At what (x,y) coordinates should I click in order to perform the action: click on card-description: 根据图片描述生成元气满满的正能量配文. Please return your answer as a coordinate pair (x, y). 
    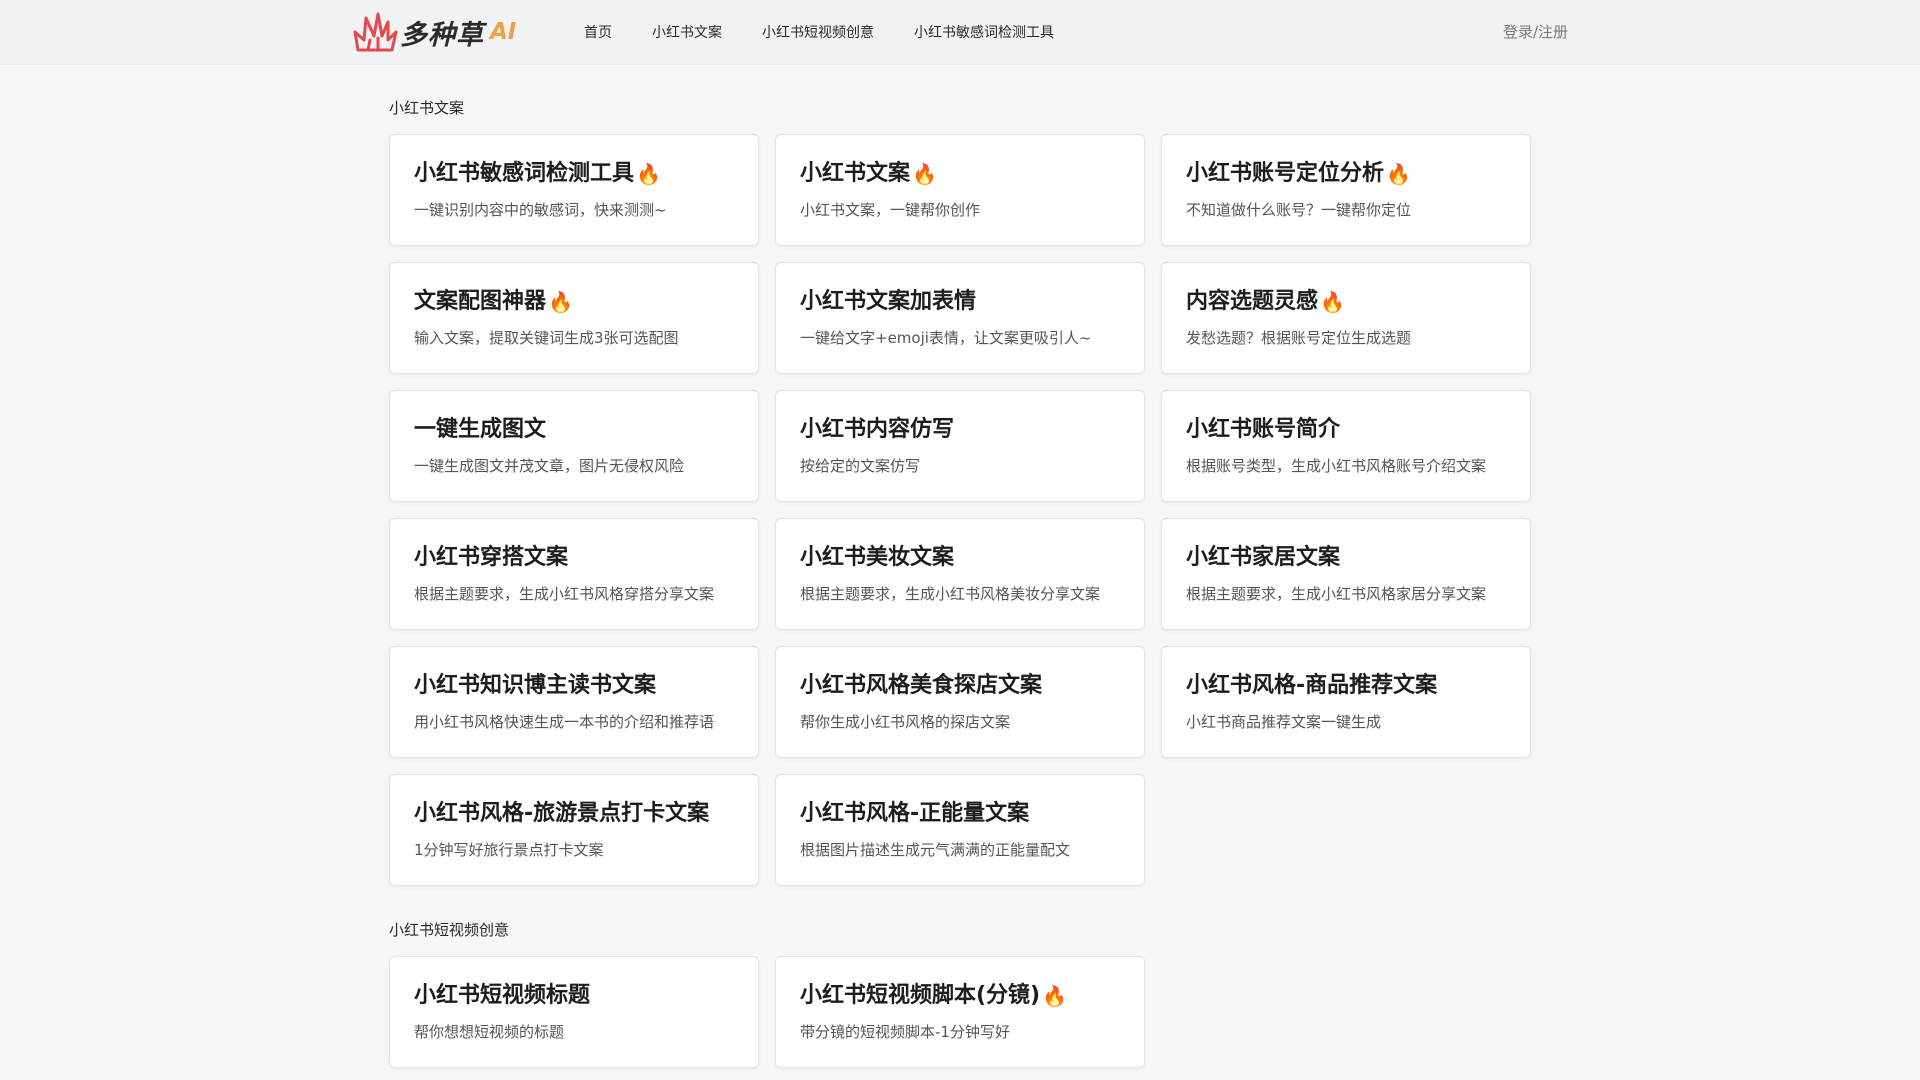
    Looking at the image, I should click on (935, 850).